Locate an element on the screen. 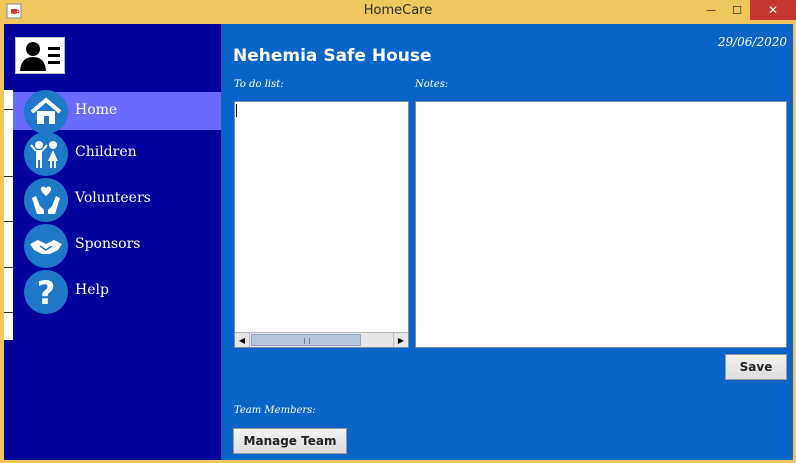 The width and height of the screenshot is (796, 463). maximize-button: ☐ is located at coordinates (737, 10).